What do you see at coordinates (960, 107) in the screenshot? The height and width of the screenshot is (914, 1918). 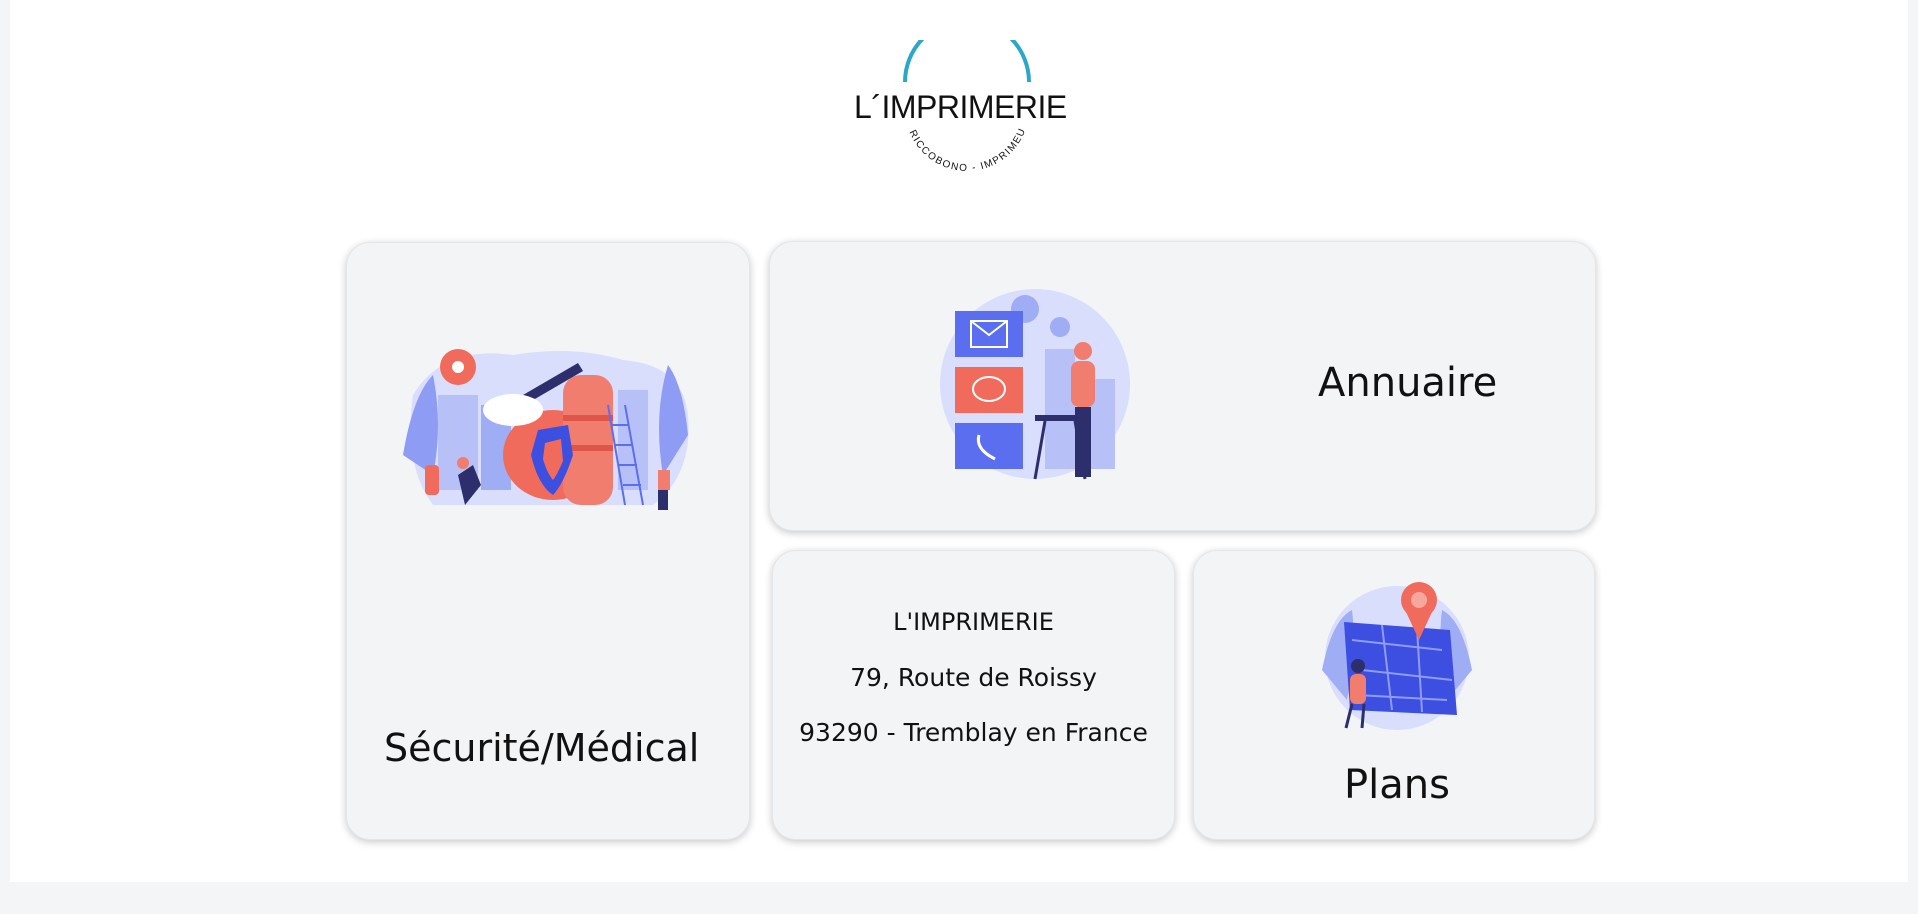 I see `logo-wordmark: L´IMPRIMERIE` at bounding box center [960, 107].